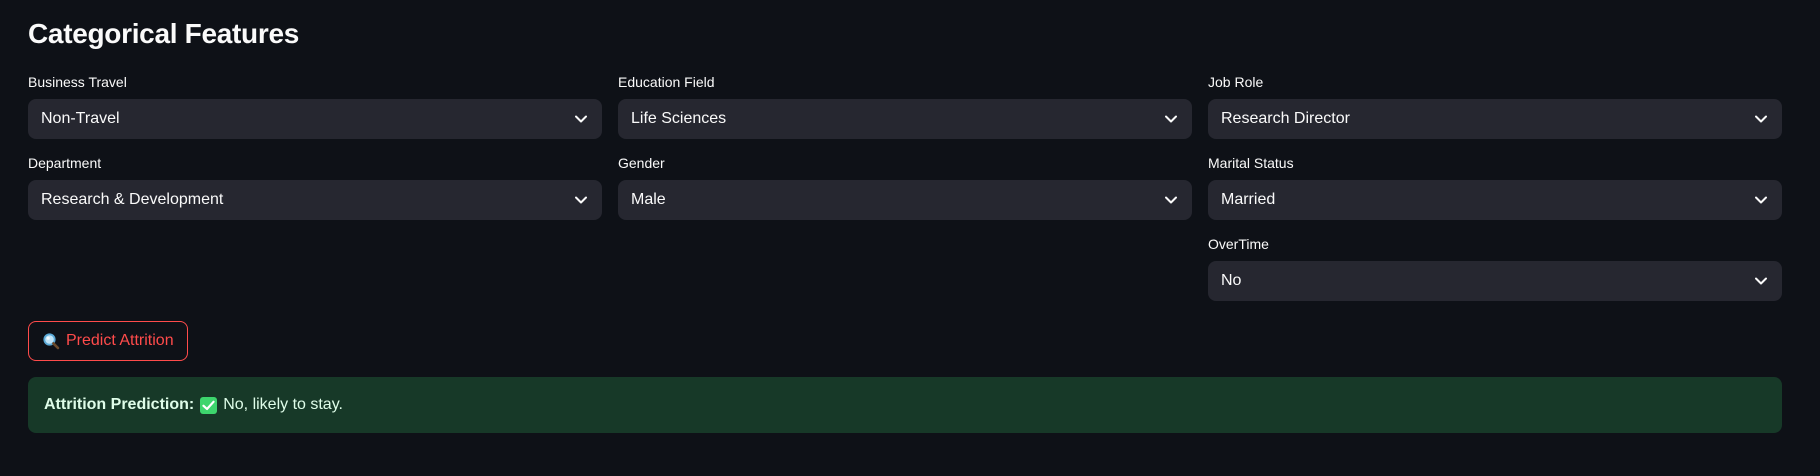  I want to click on department-label: Department, so click(65, 163).